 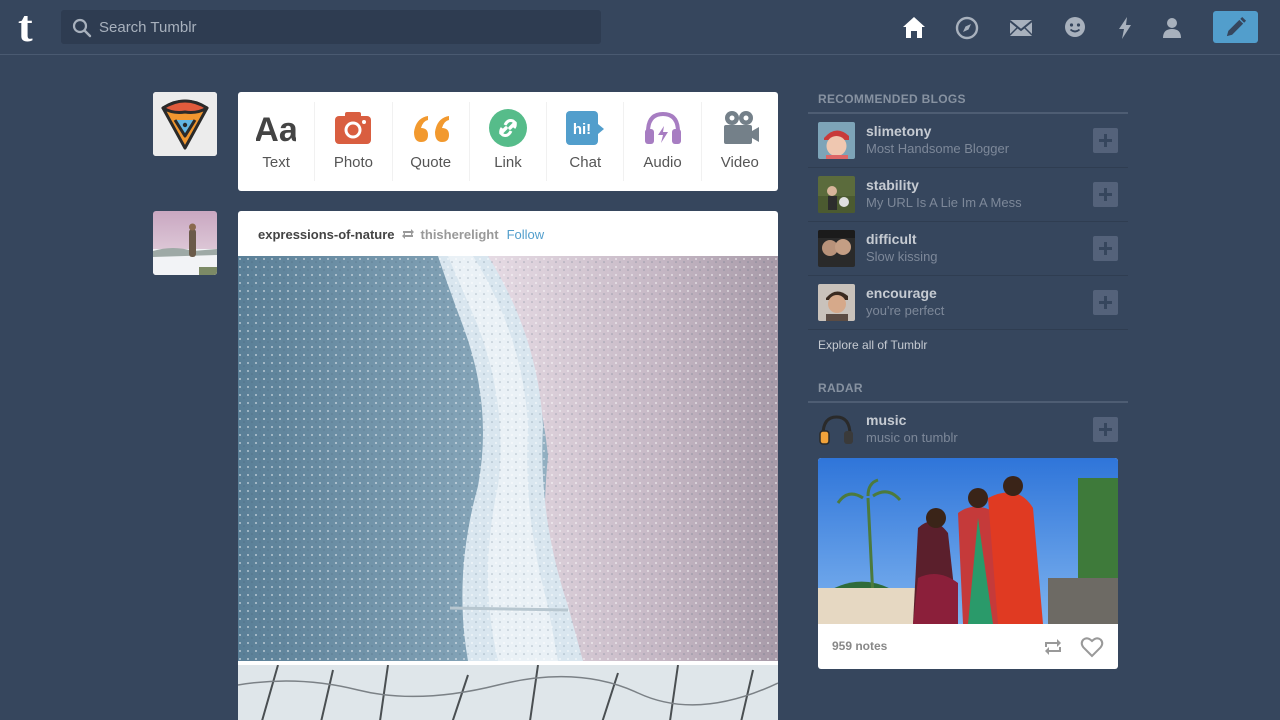 I want to click on text-icon: Aa, so click(x=276, y=129).